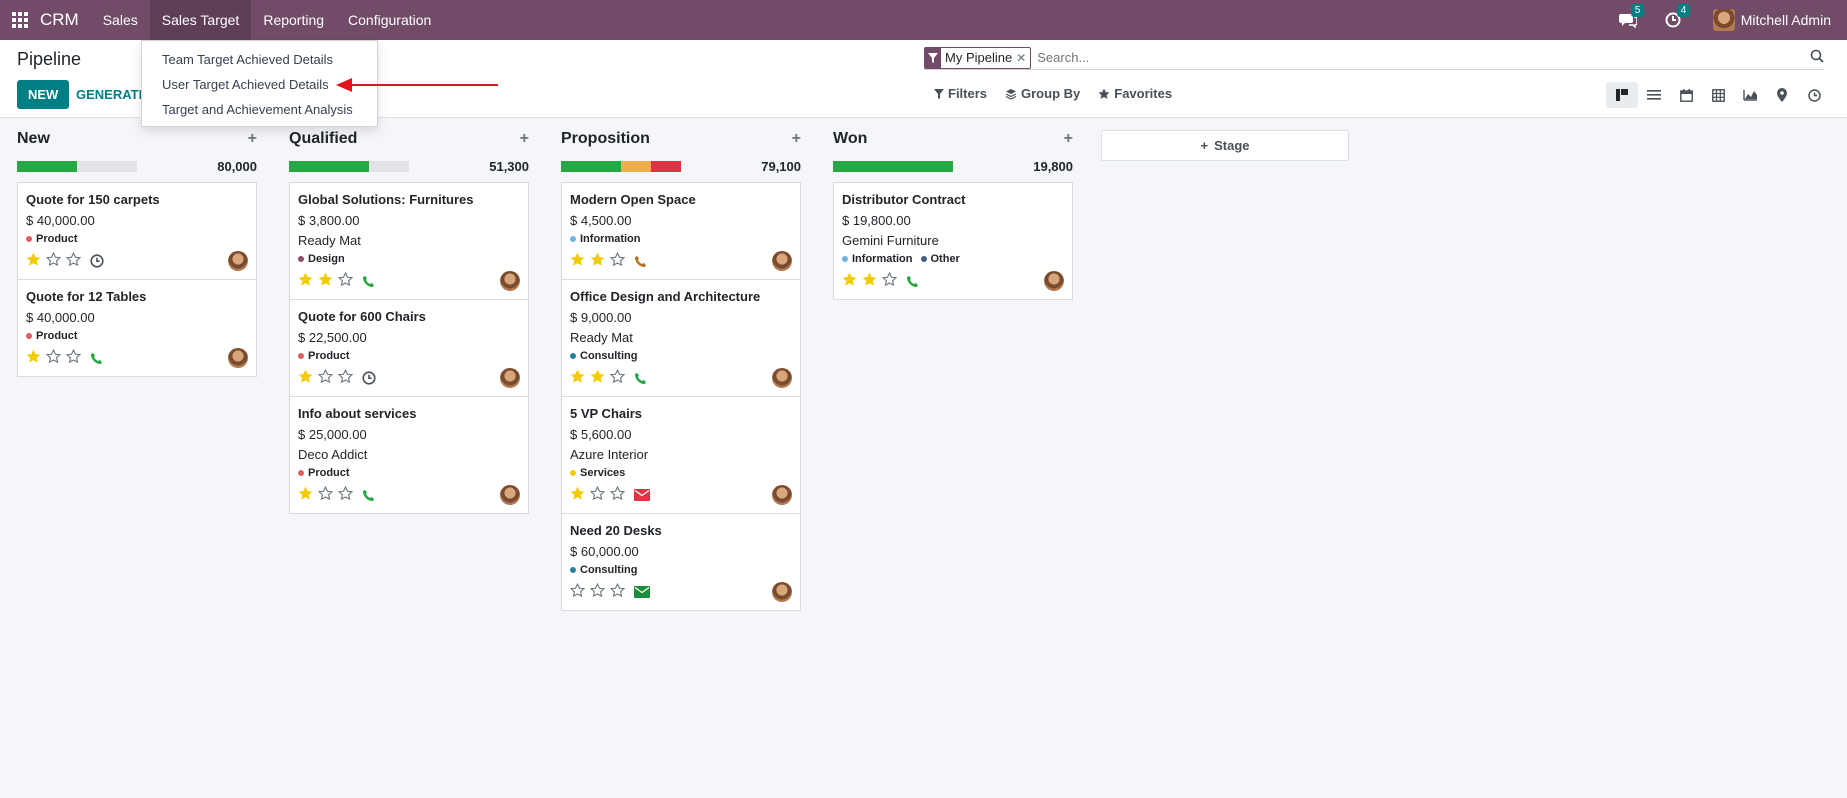  What do you see at coordinates (1417, 57) in the screenshot?
I see `search-input` at bounding box center [1417, 57].